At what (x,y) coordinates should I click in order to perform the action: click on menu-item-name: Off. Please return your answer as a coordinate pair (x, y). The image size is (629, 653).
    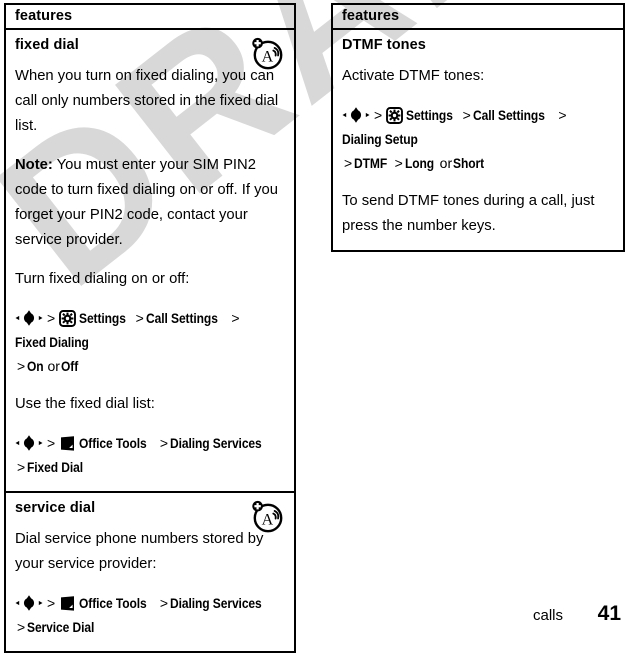
    Looking at the image, I should click on (69, 366).